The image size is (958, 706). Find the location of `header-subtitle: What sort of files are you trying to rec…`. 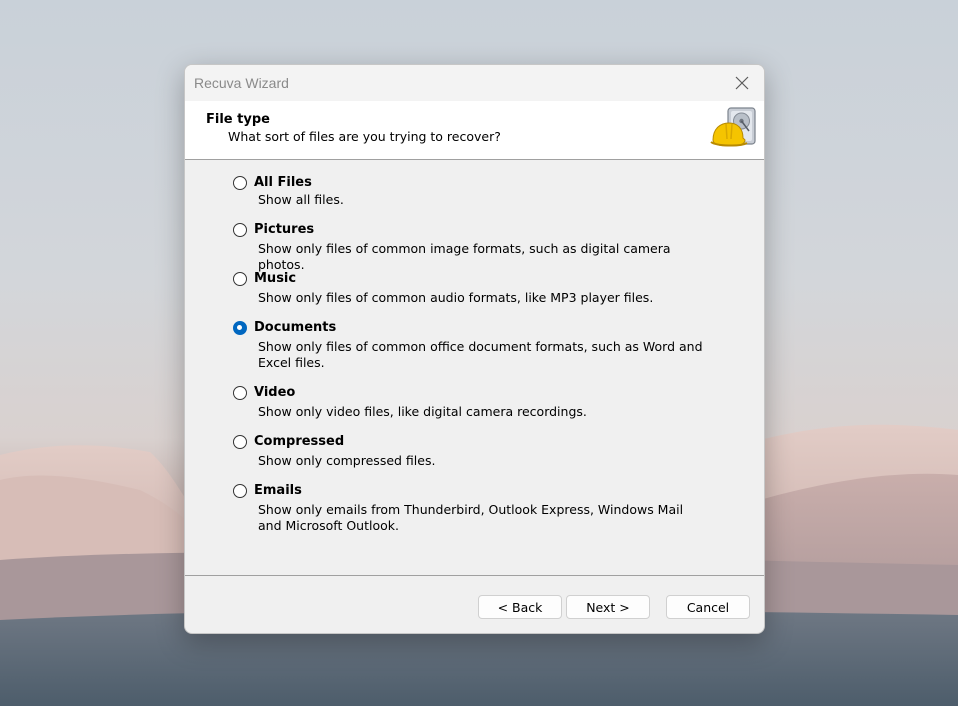

header-subtitle: What sort of files are you trying to rec… is located at coordinates (364, 136).